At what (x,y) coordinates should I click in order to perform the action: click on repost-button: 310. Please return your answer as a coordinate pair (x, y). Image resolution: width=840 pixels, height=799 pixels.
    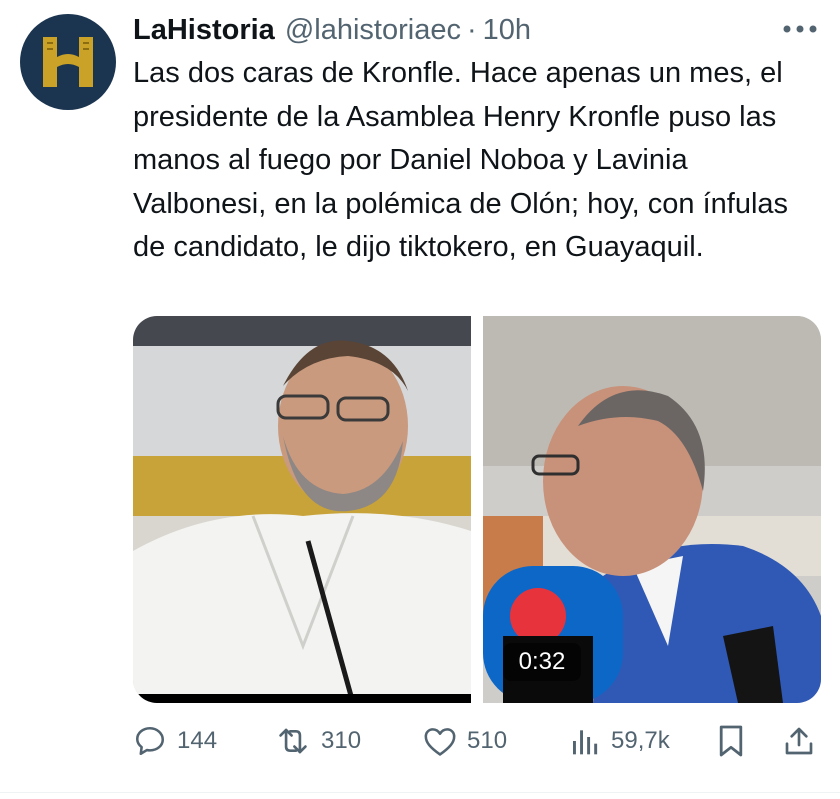
    Looking at the image, I should click on (318, 741).